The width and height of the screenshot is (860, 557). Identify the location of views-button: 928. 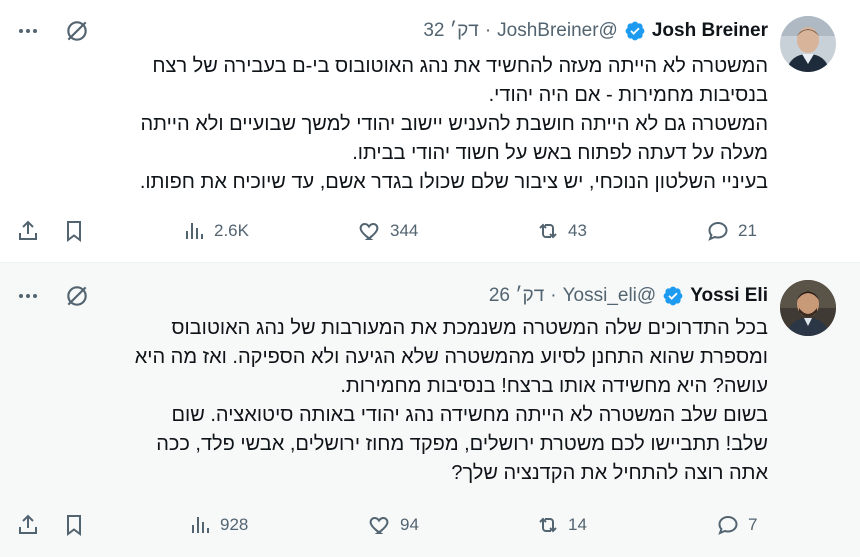
(218, 525).